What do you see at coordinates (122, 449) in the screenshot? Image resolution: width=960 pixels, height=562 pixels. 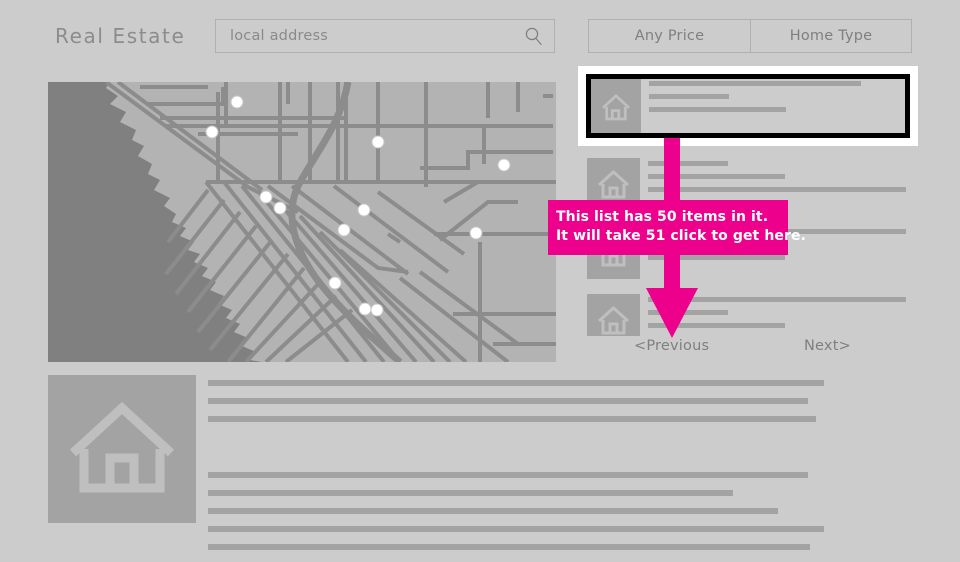 I see `detail-house-icon` at bounding box center [122, 449].